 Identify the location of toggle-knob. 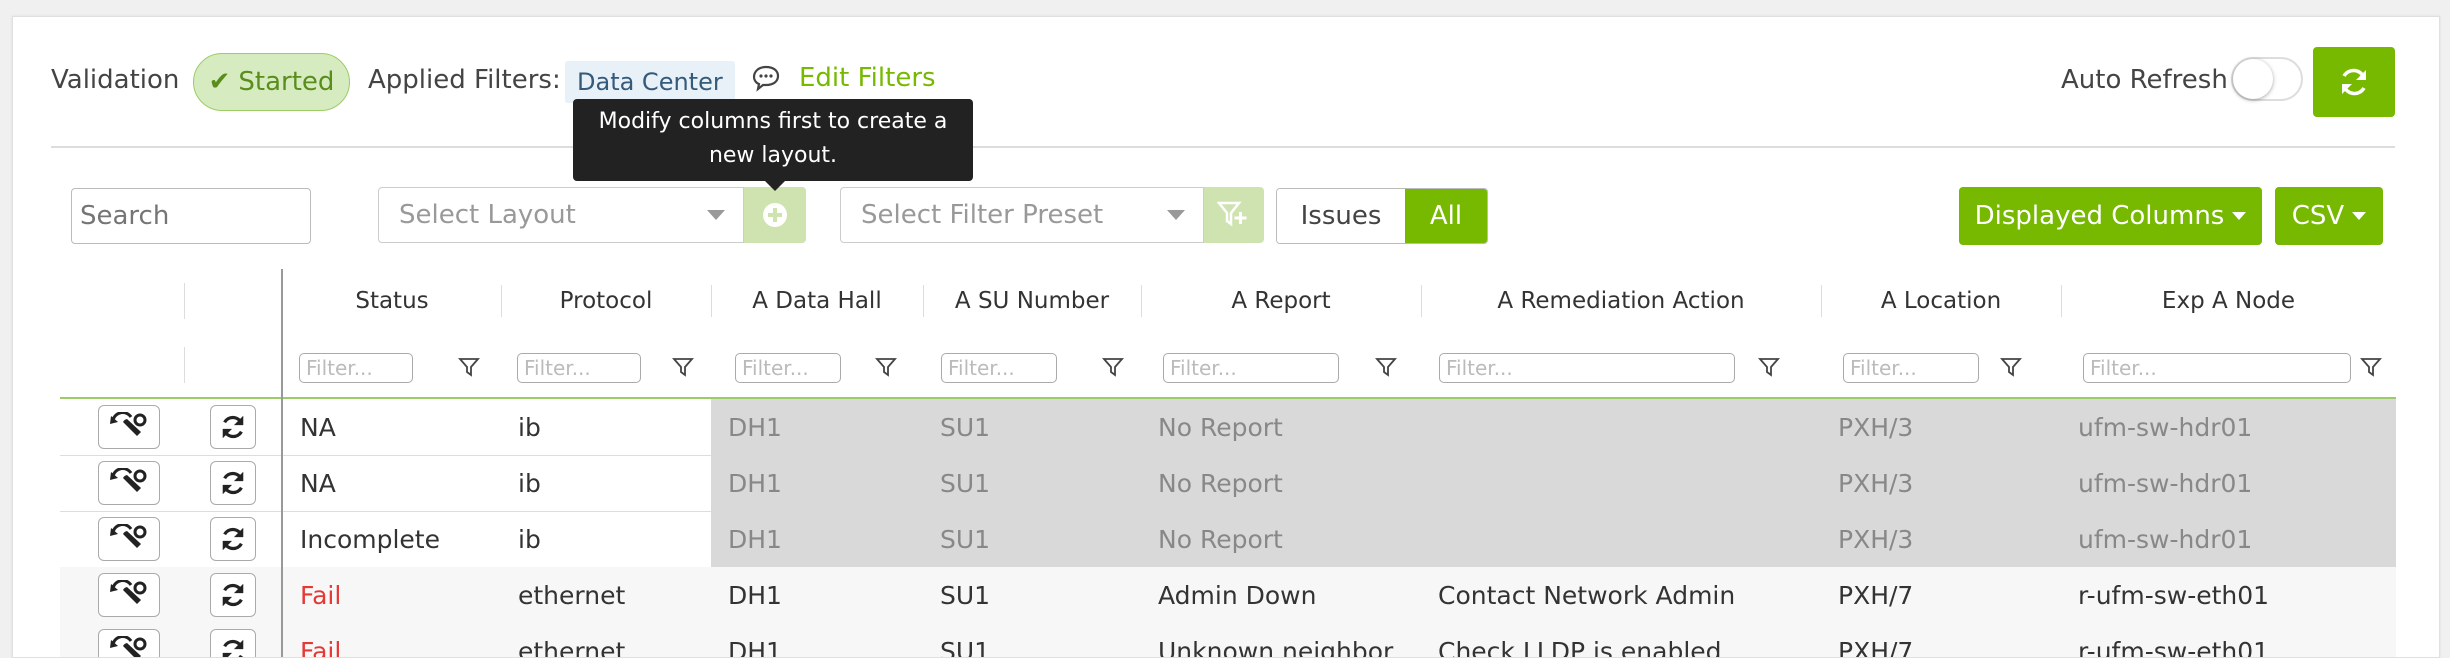
(2253, 79).